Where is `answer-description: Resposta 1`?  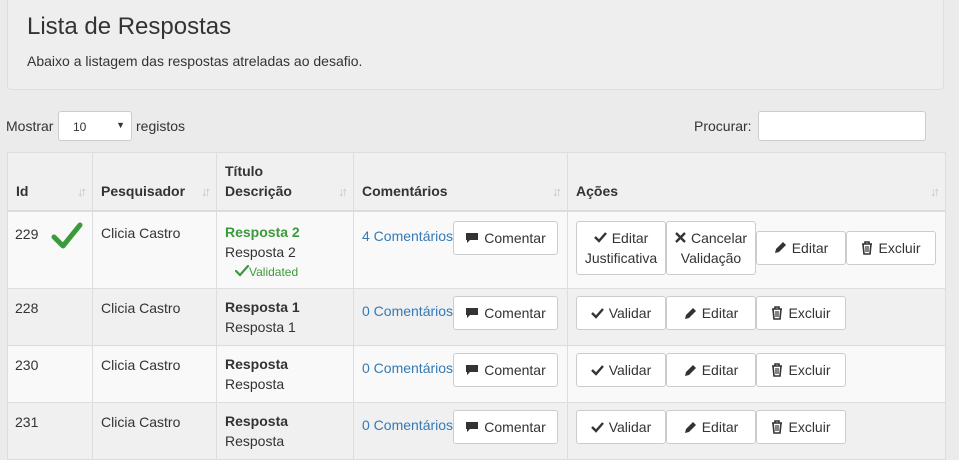 answer-description: Resposta 1 is located at coordinates (260, 327).